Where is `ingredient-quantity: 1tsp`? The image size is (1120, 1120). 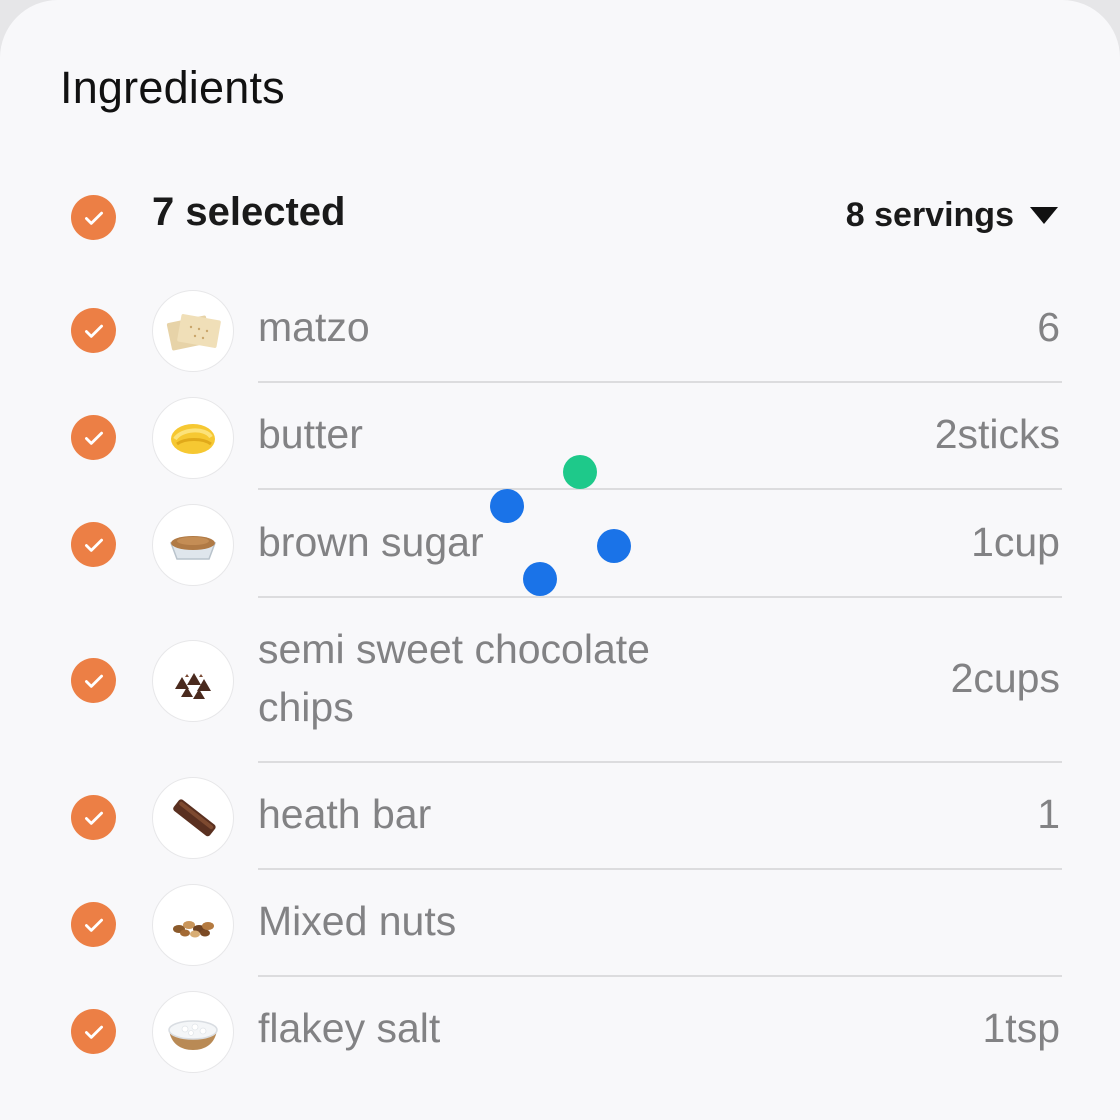 ingredient-quantity: 1tsp is located at coordinates (1021, 1028).